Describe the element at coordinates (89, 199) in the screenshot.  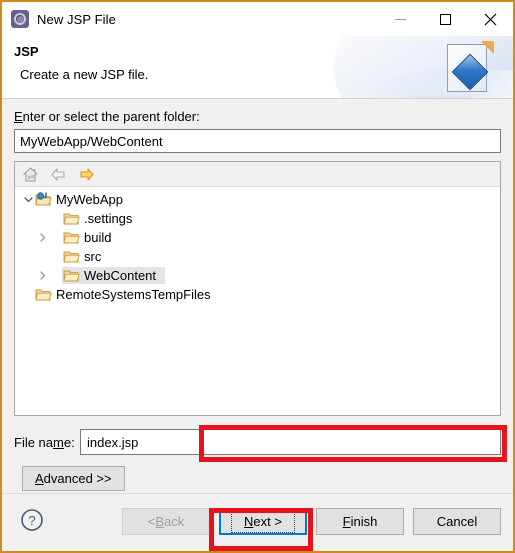
I see `tree-item-label: MyWebApp` at that location.